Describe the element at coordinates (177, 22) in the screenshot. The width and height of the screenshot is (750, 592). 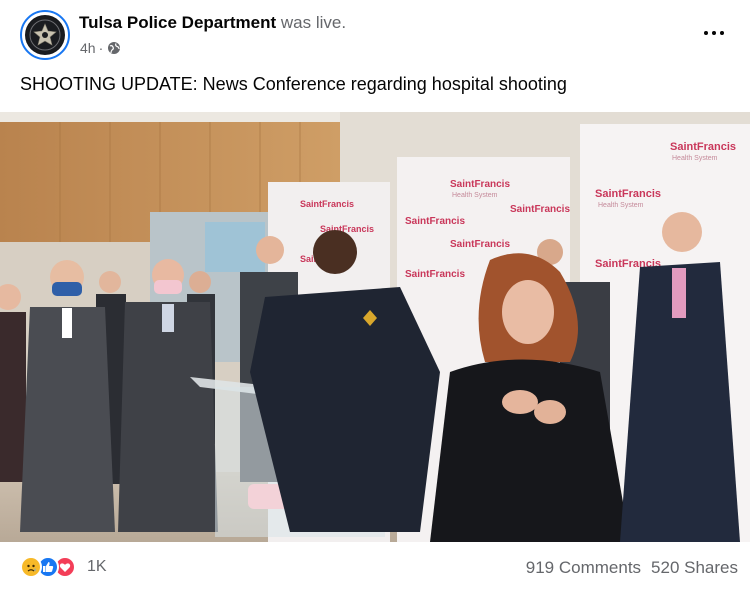
I see `page-name-link: Tulsa Police Department` at that location.